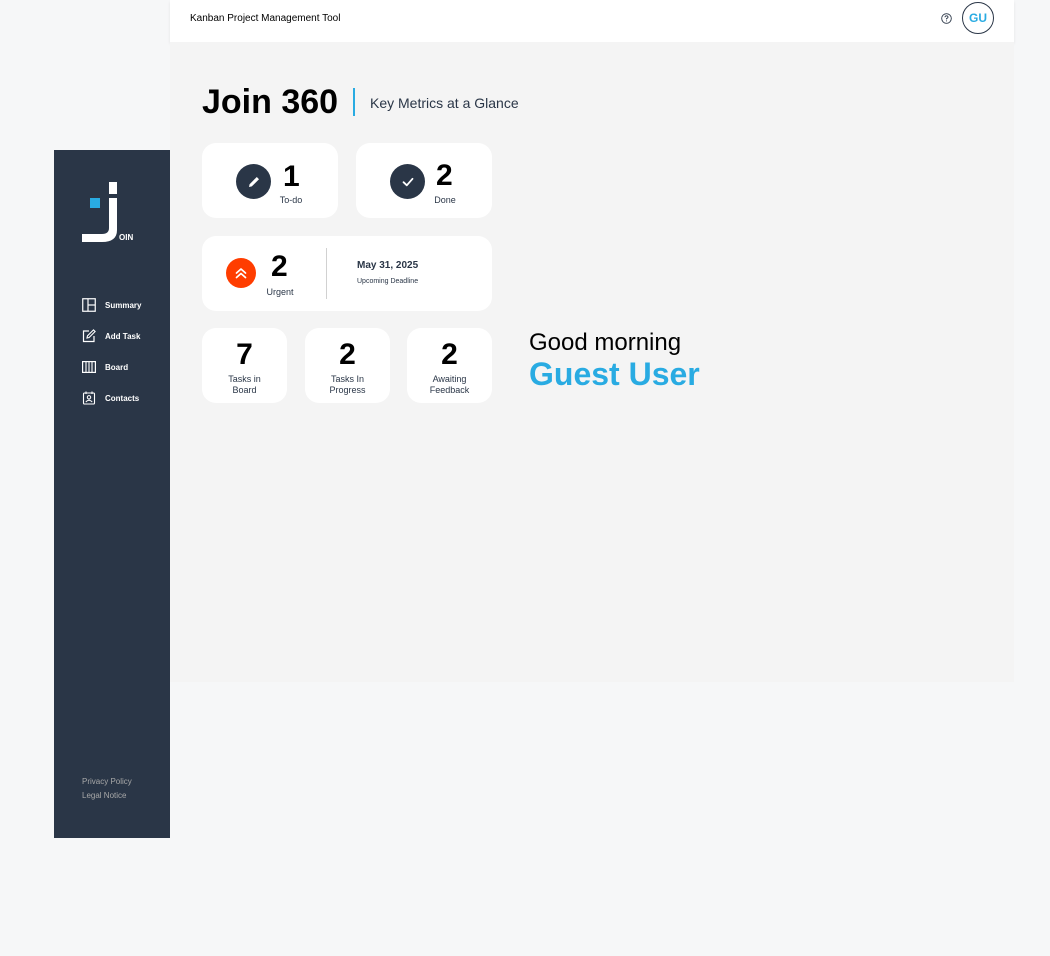  Describe the element at coordinates (99, 220) in the screenshot. I see `logo-j-icon` at that location.